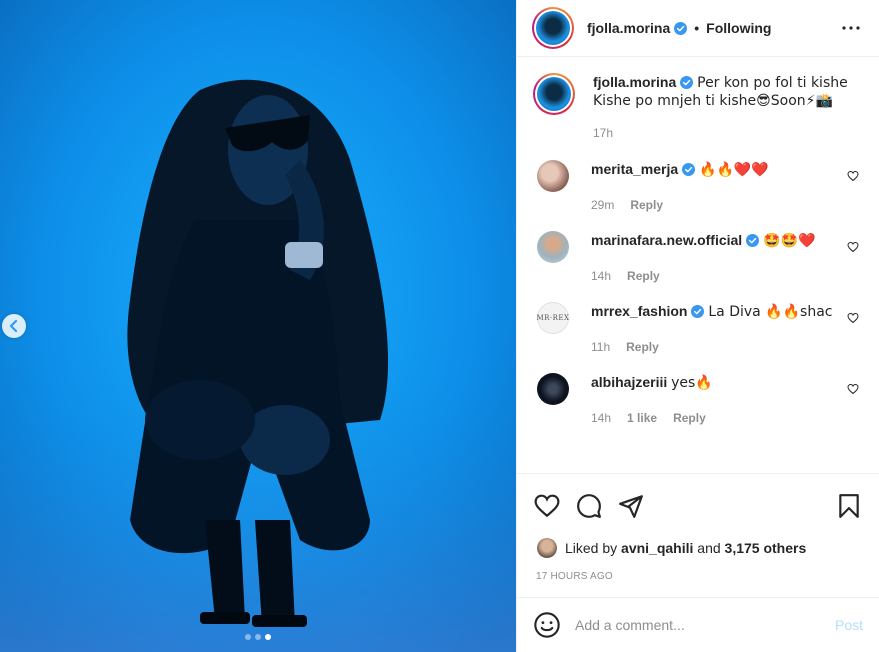 Image resolution: width=879 pixels, height=652 pixels. I want to click on liker-avatar, so click(547, 548).